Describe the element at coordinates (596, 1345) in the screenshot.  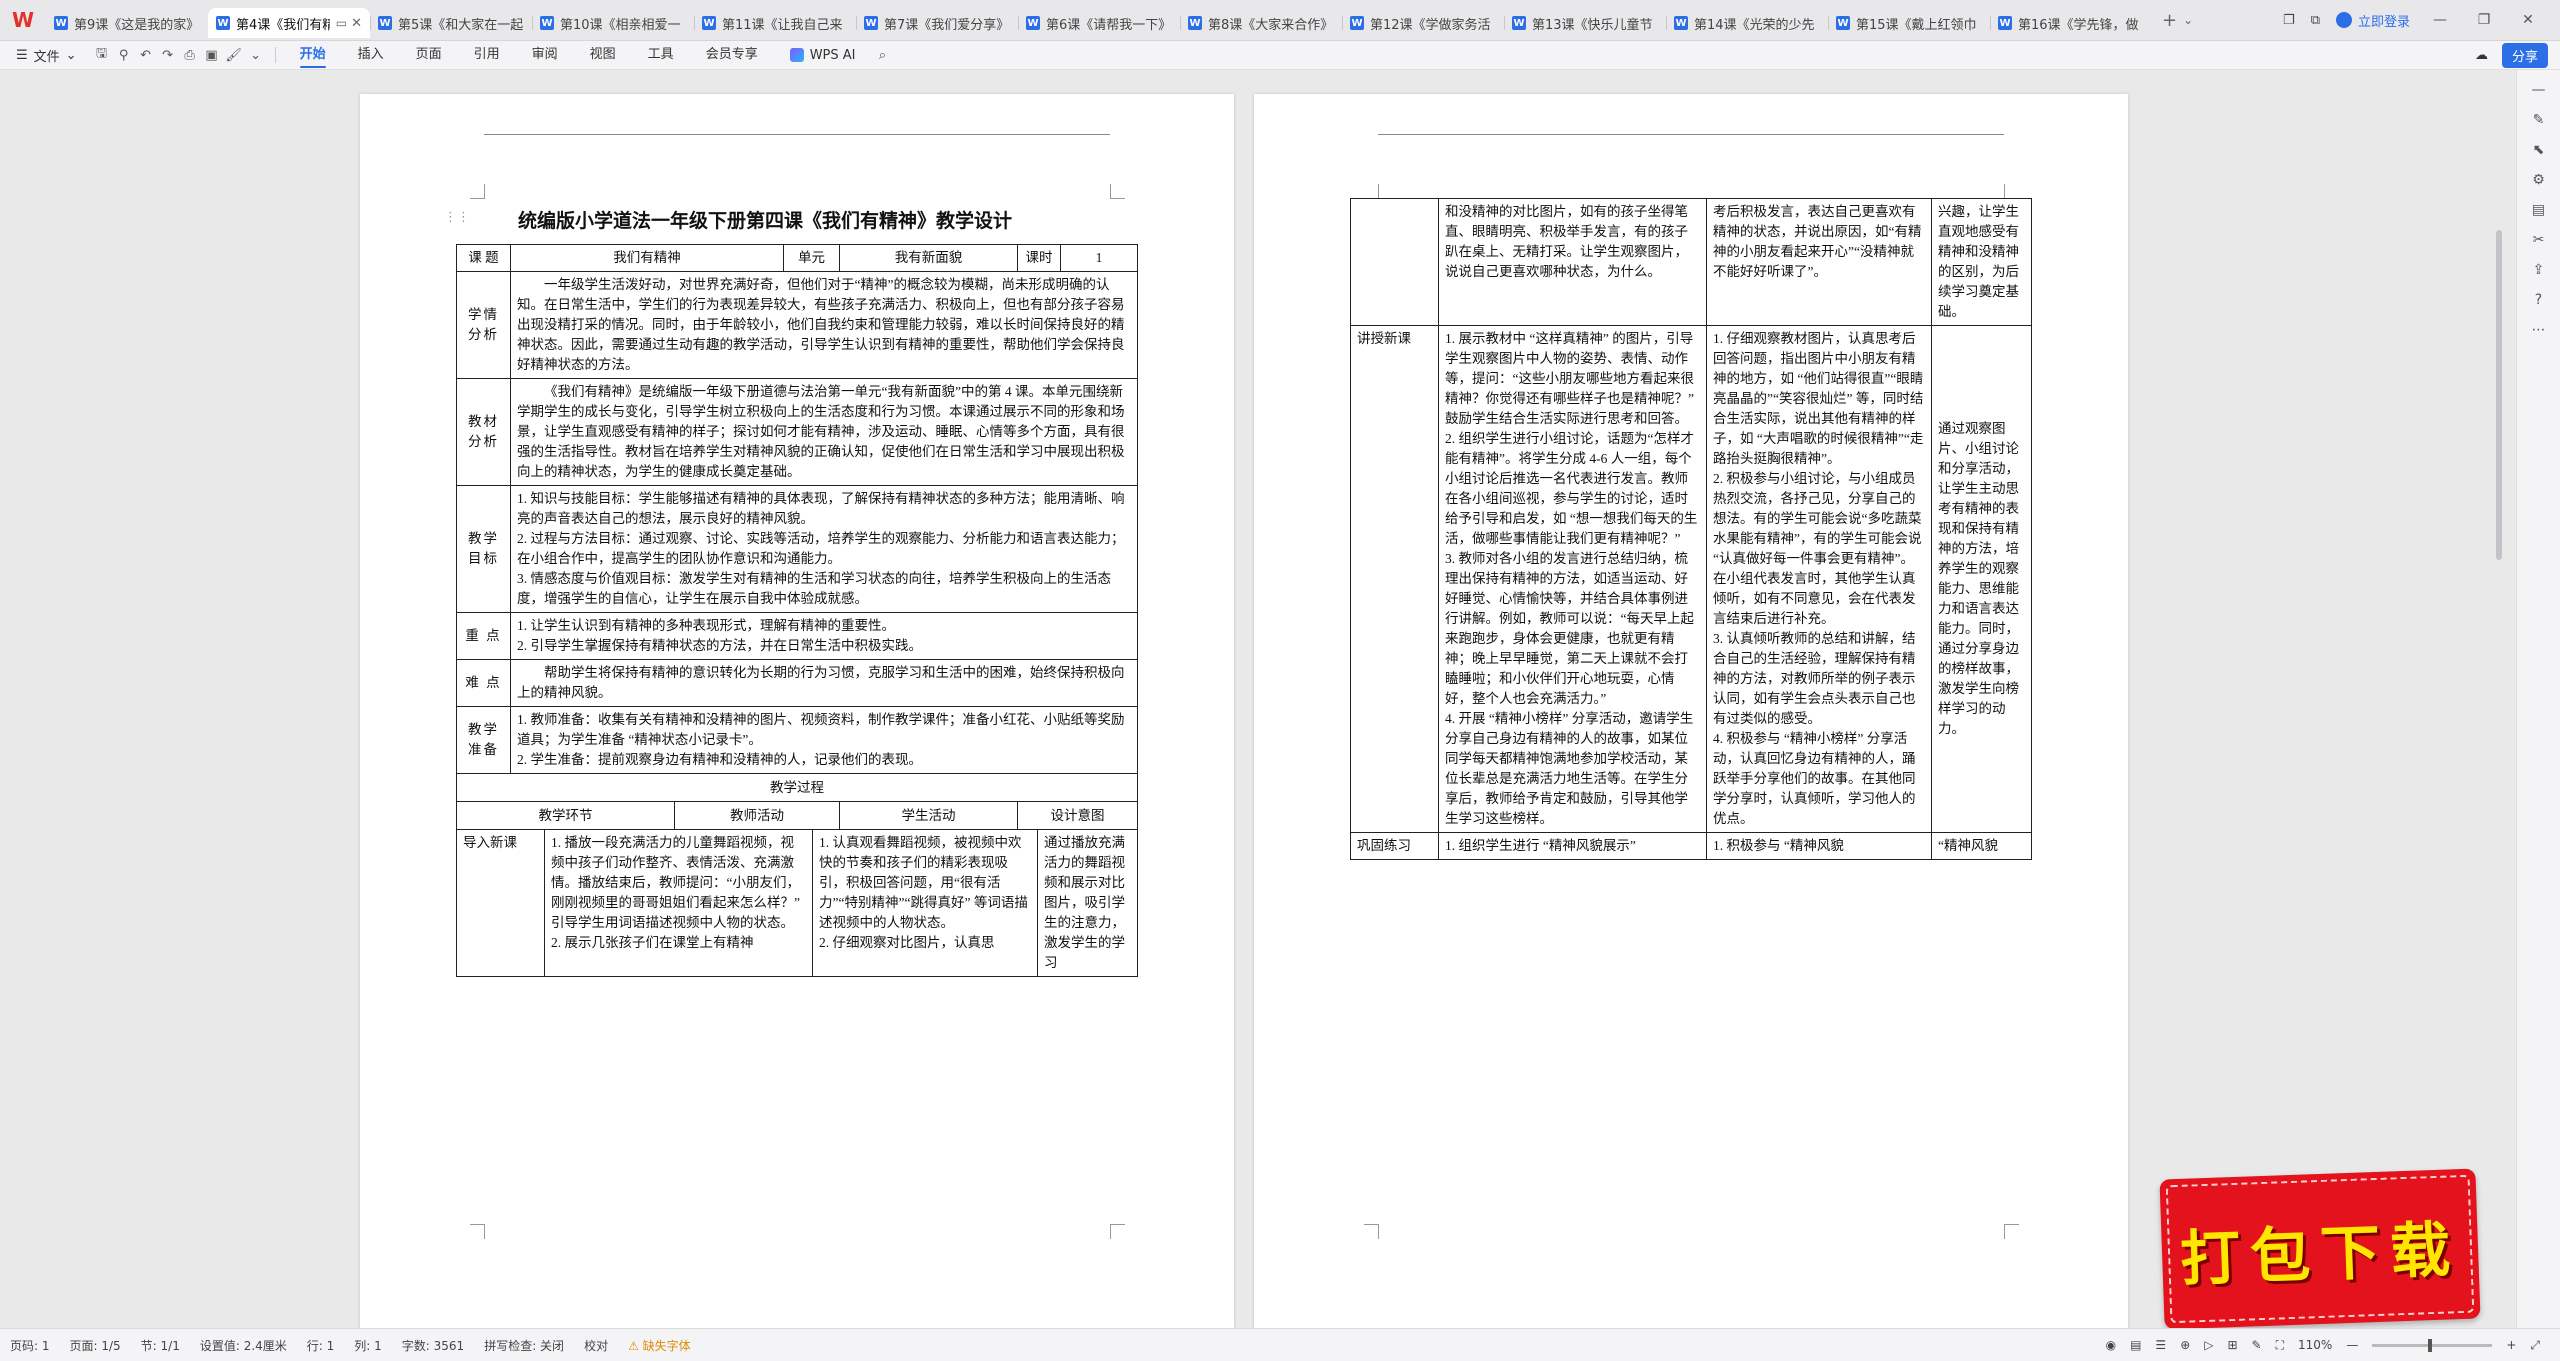
I see `status-proofread: 校对` at that location.